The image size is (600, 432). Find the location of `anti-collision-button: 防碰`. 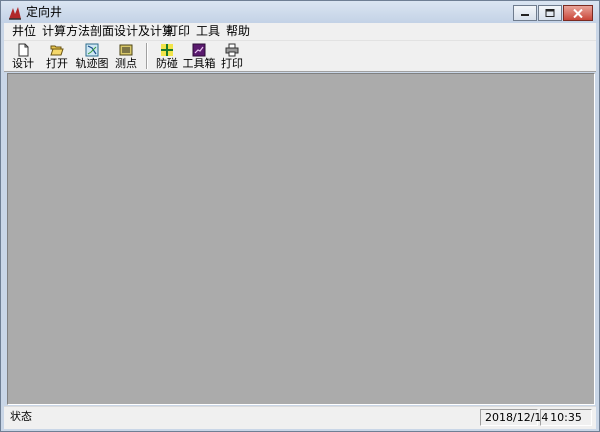

anti-collision-button: 防碰 is located at coordinates (167, 56).